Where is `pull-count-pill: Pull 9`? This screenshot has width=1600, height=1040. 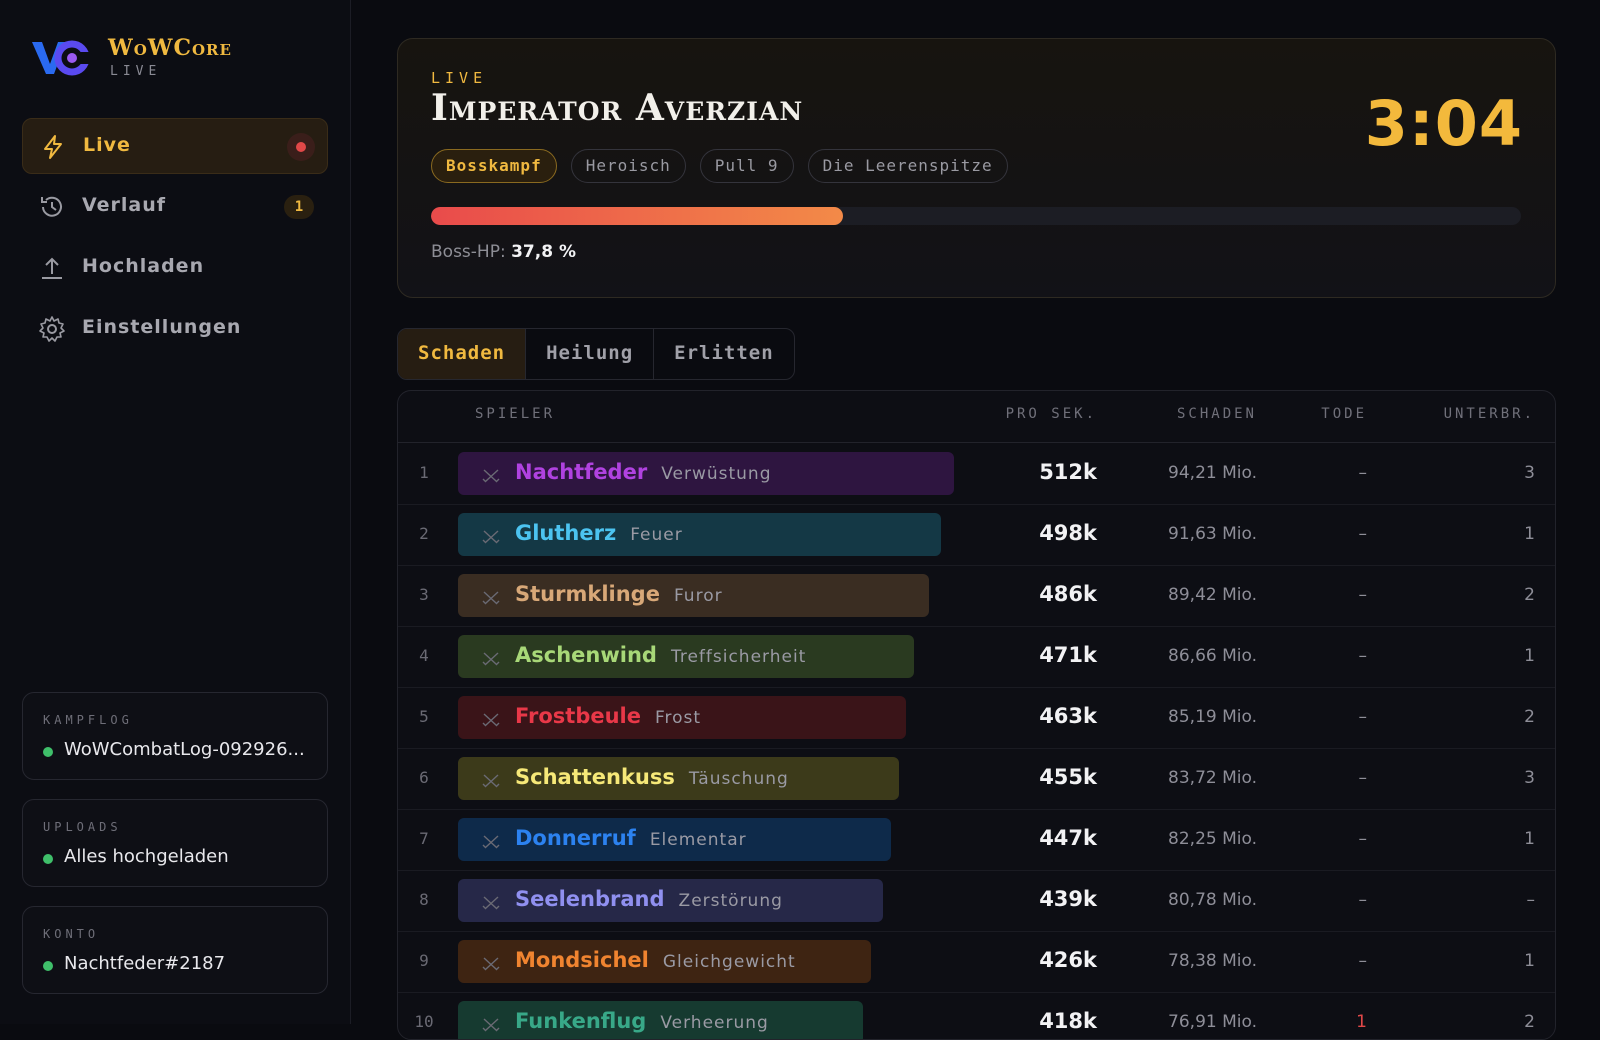
pull-count-pill: Pull 9 is located at coordinates (746, 166).